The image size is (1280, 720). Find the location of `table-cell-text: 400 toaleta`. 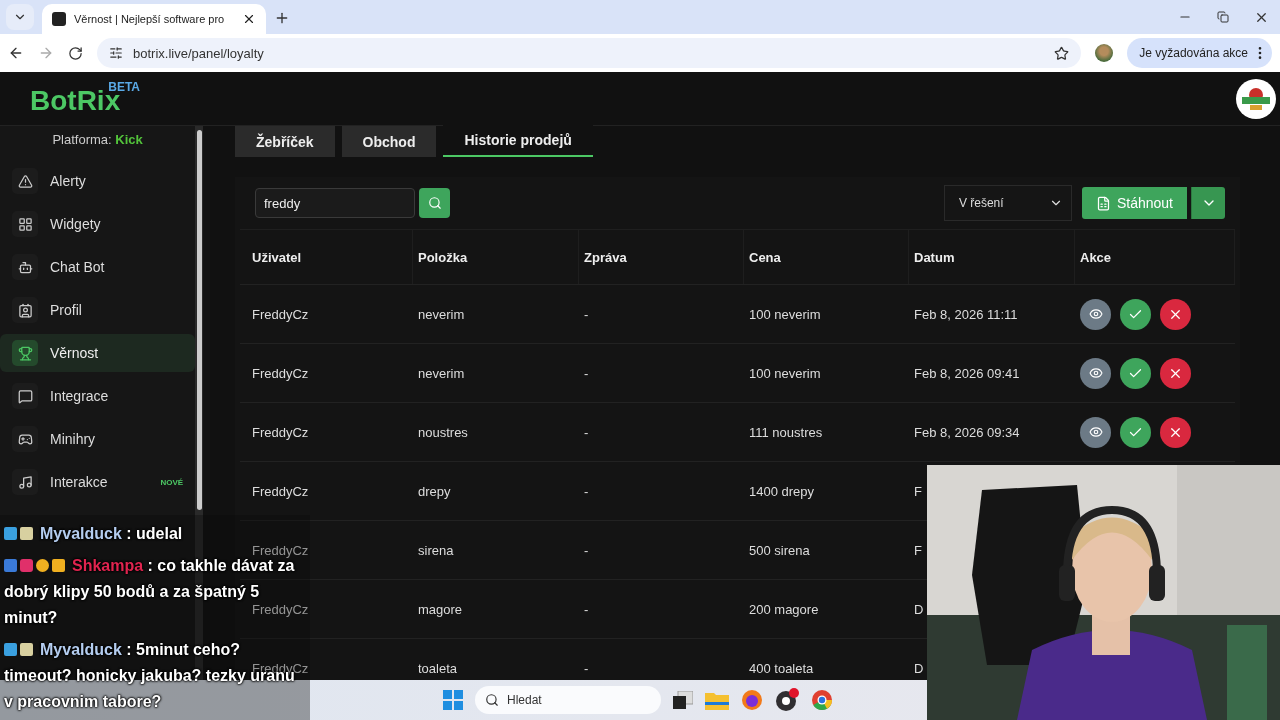

table-cell-text: 400 toaleta is located at coordinates (781, 668).